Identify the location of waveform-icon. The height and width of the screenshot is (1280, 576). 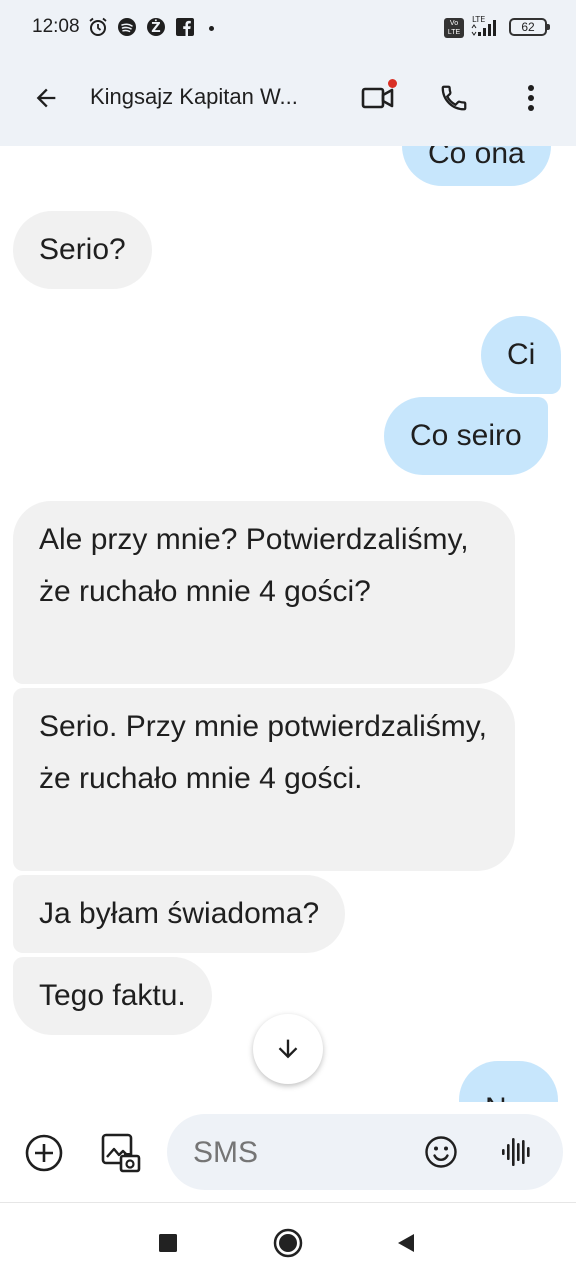
(516, 1152).